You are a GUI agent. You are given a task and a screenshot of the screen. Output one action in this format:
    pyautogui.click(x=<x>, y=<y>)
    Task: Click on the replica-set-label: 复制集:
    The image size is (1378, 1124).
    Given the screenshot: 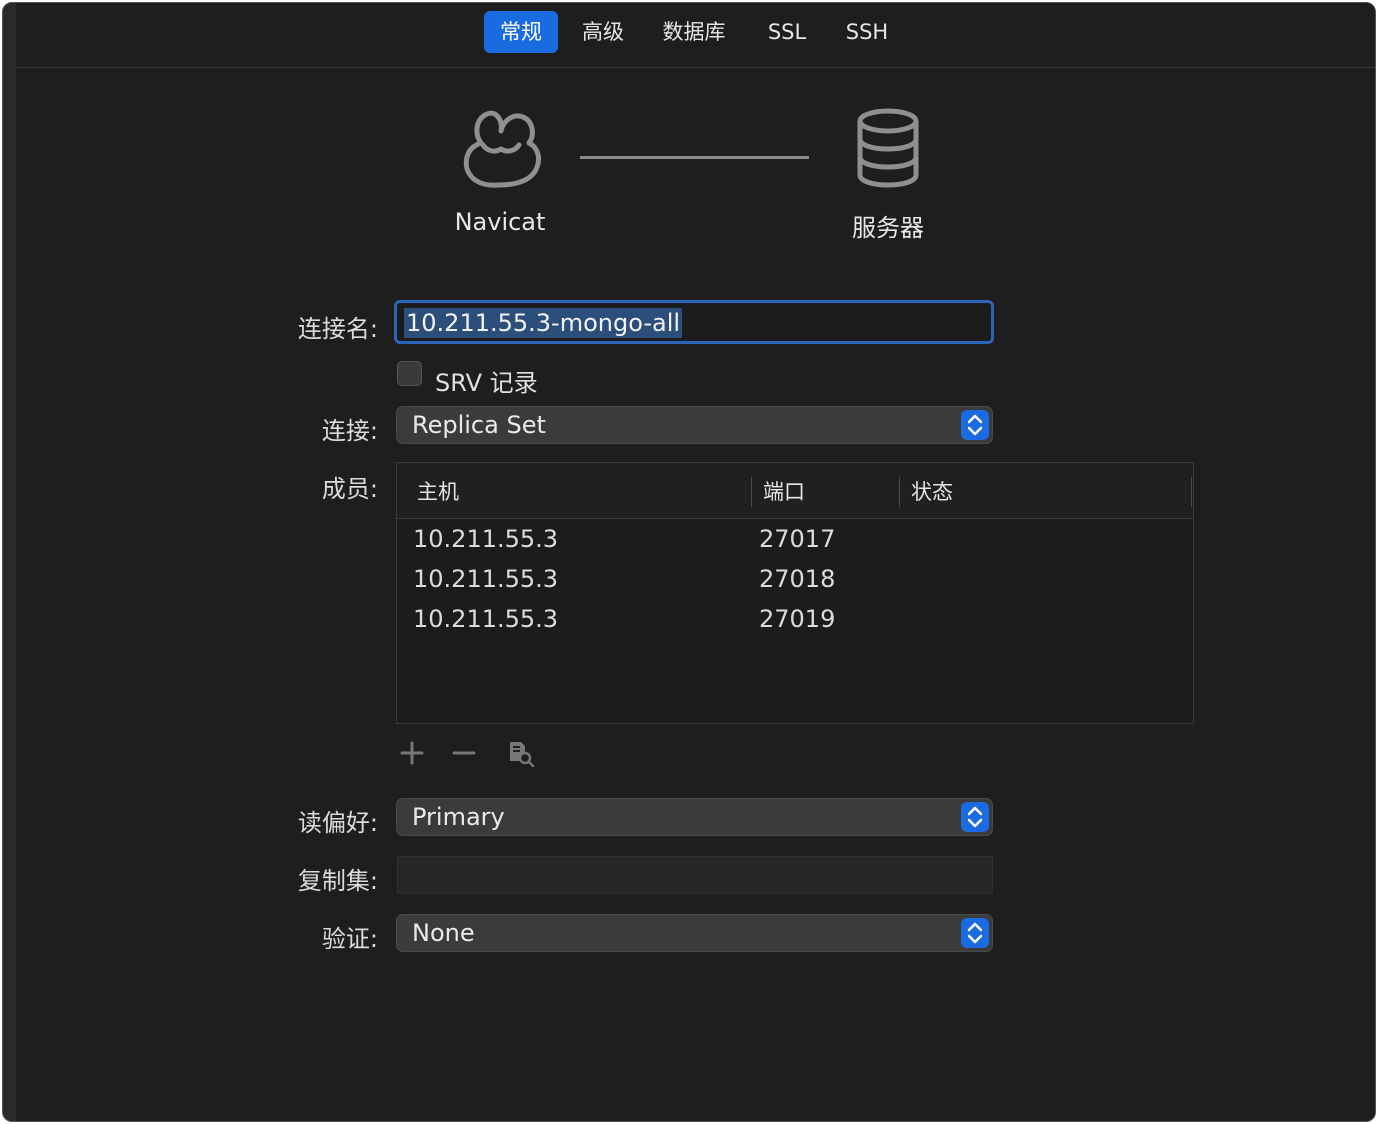 What is the action you would take?
    pyautogui.click(x=337, y=881)
    